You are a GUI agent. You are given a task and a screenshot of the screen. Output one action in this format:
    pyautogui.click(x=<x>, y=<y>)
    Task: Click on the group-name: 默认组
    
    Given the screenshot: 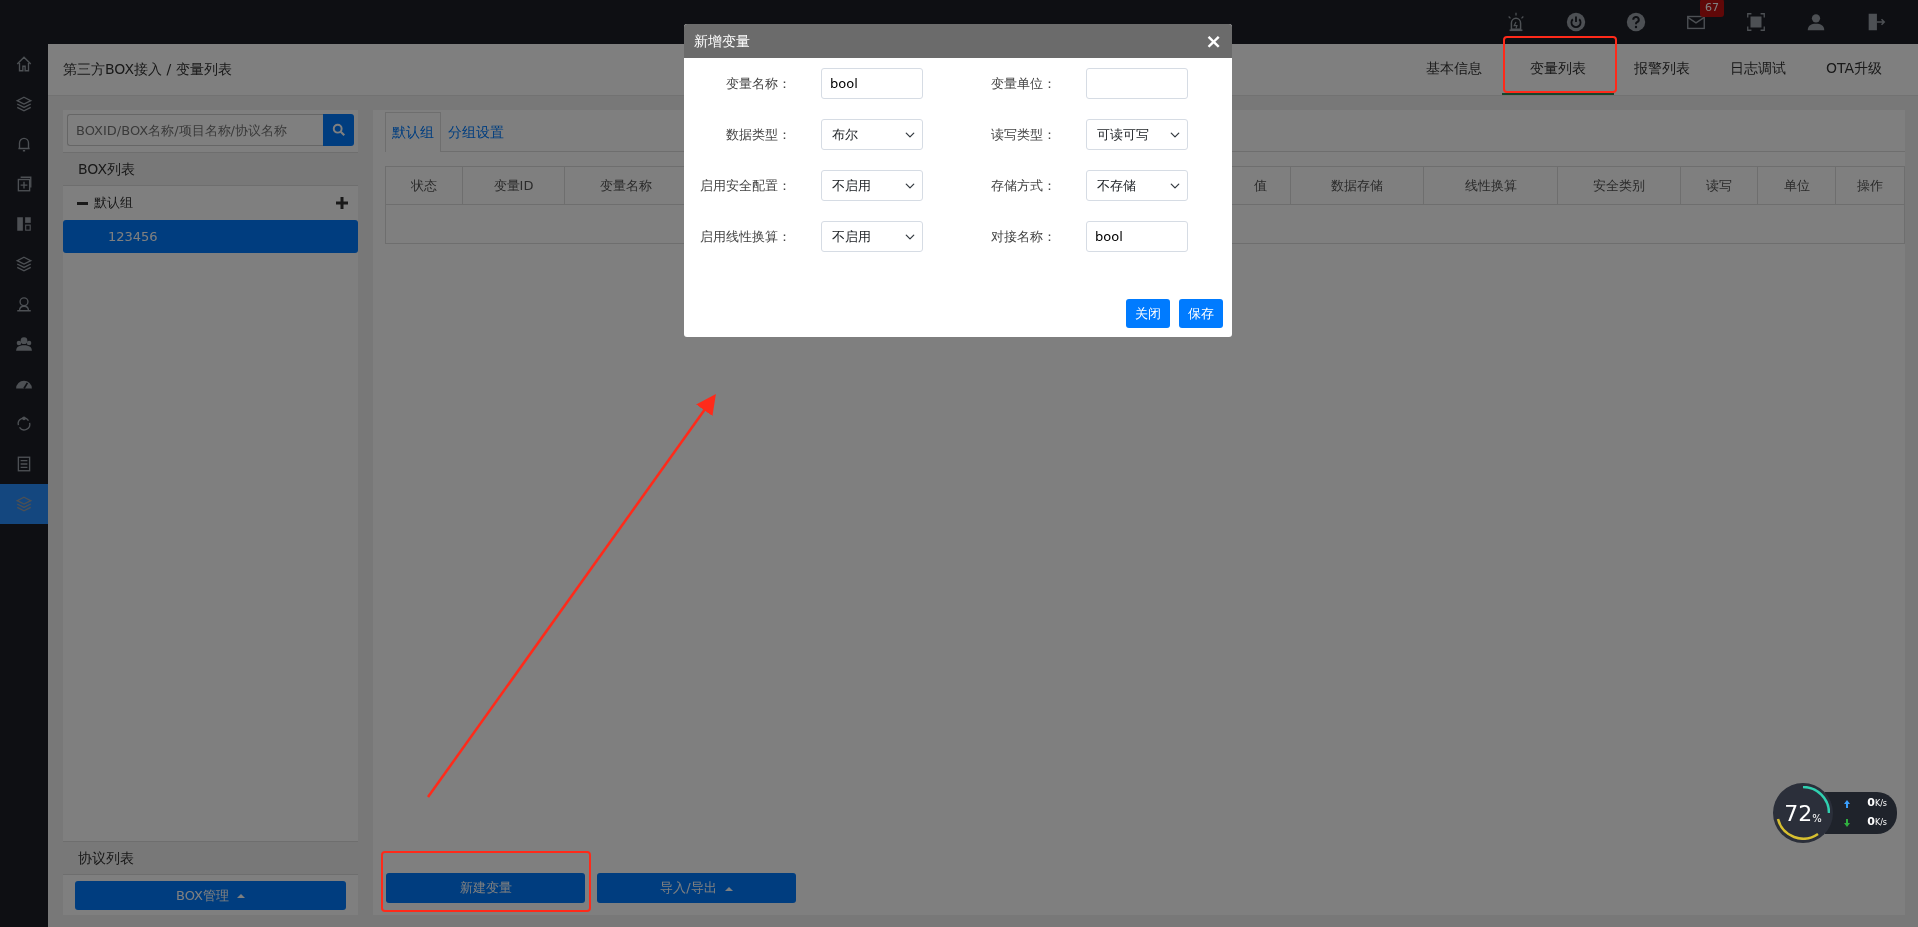 What is the action you would take?
    pyautogui.click(x=113, y=203)
    